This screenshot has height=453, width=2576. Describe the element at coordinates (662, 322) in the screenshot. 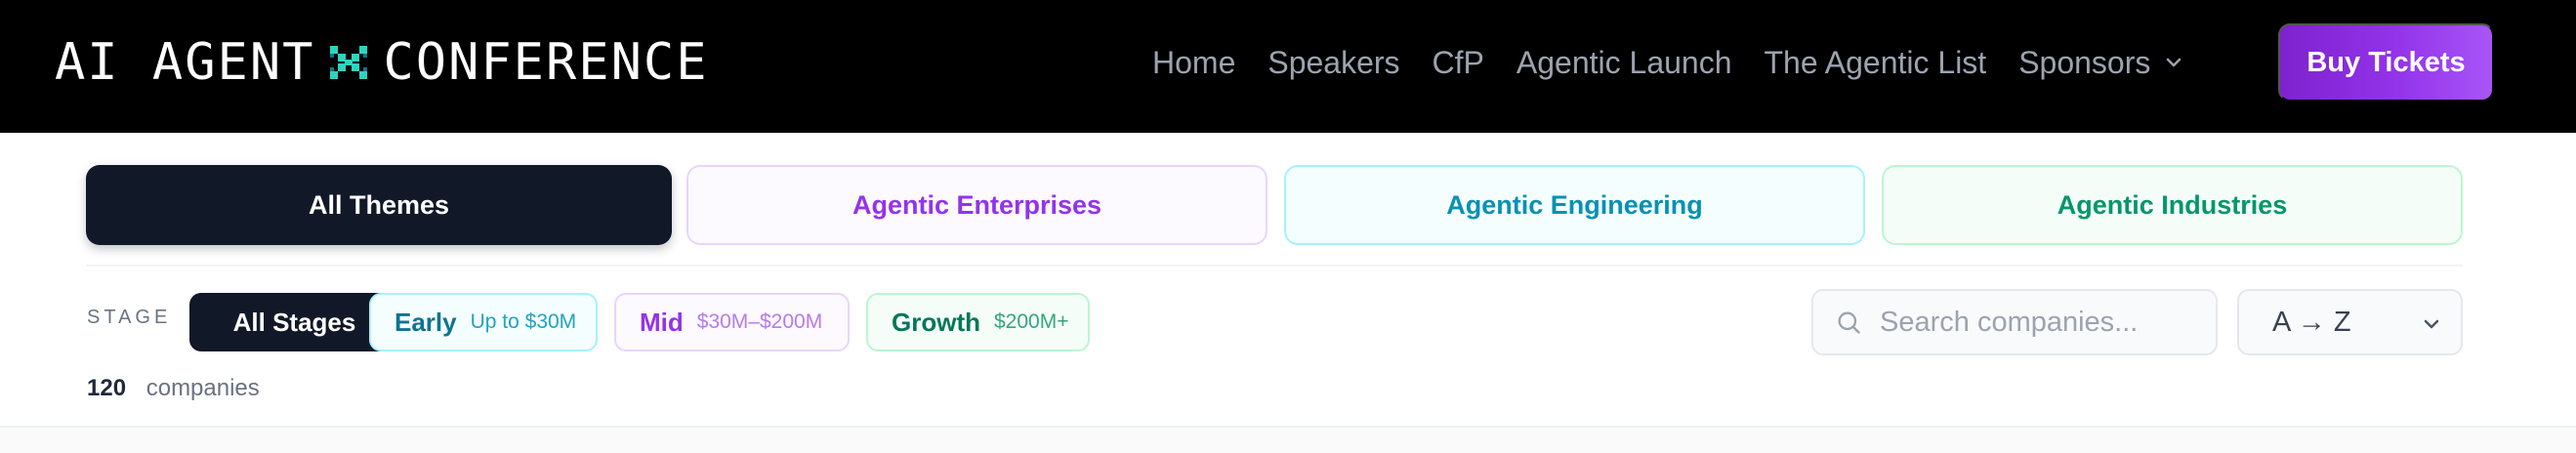

I see `stage-chip-mid-label: Mid` at that location.